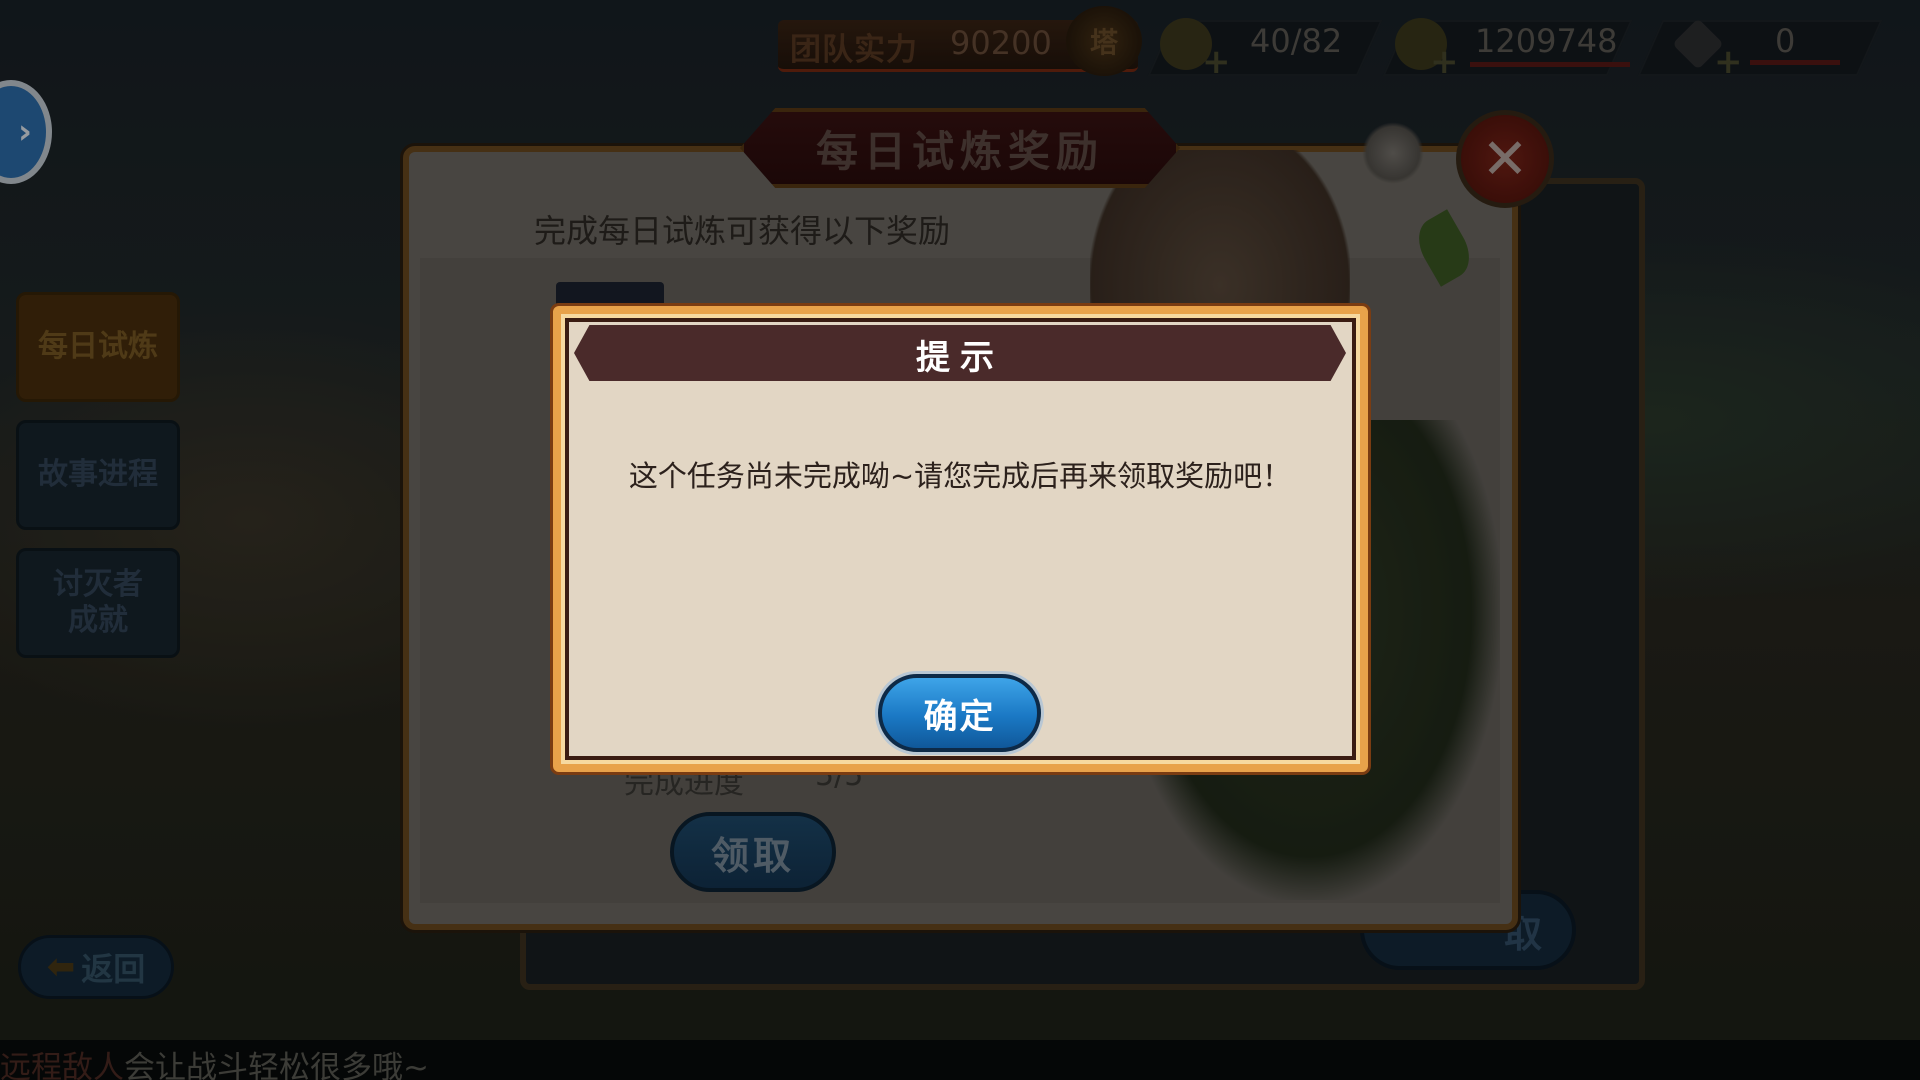 The image size is (1920, 1080). Describe the element at coordinates (959, 713) in the screenshot. I see `confirm-button: 确定` at that location.